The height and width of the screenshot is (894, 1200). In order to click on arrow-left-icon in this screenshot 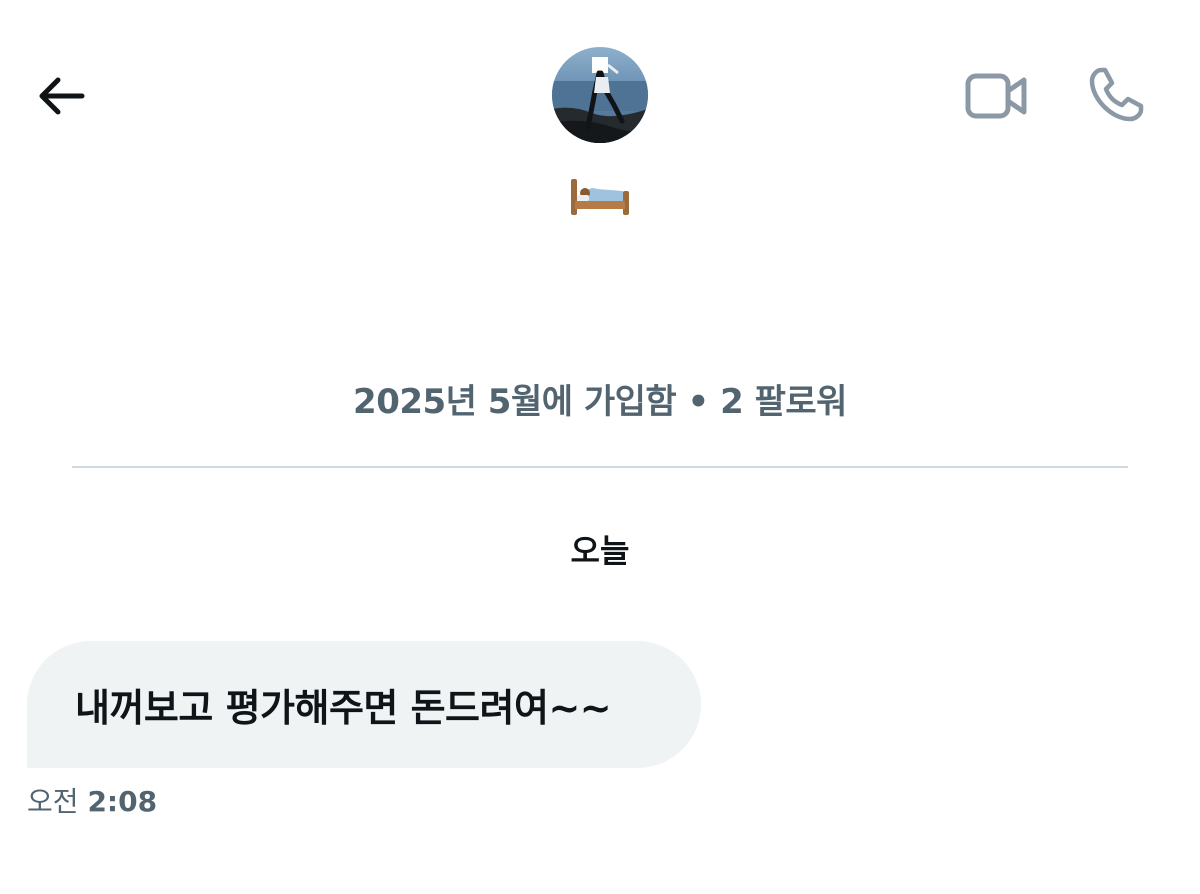, I will do `click(62, 96)`.